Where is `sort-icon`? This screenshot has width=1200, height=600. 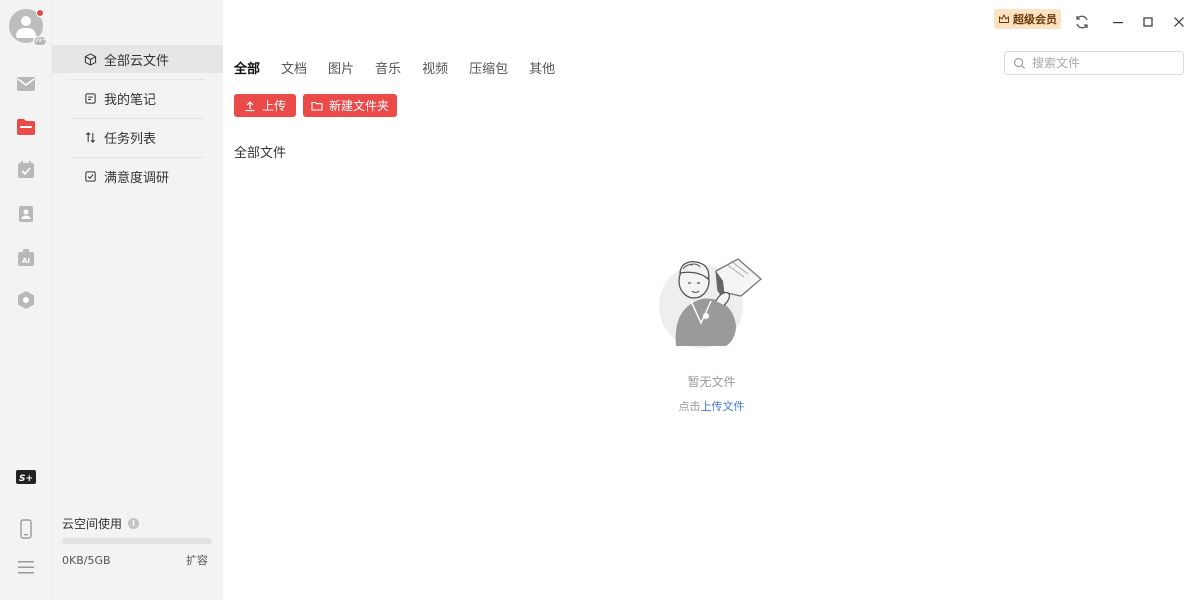 sort-icon is located at coordinates (90, 137).